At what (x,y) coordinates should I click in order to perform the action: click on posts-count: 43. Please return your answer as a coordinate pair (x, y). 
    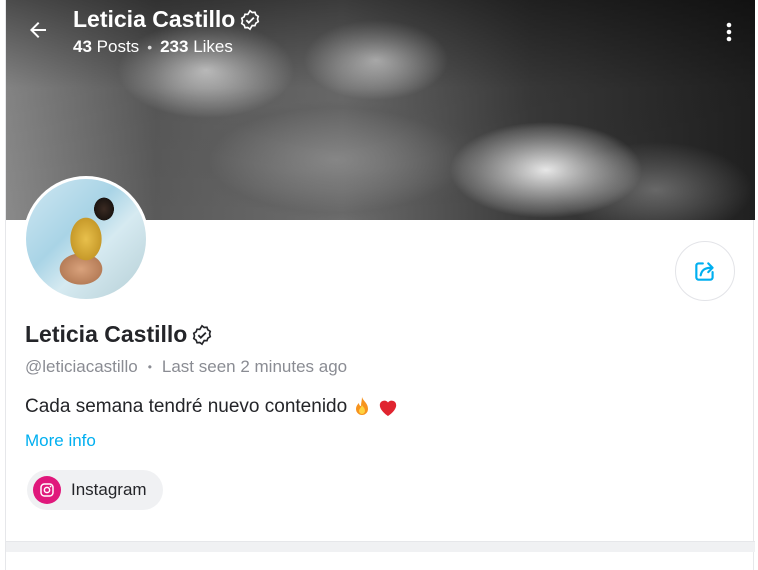
    Looking at the image, I should click on (82, 46).